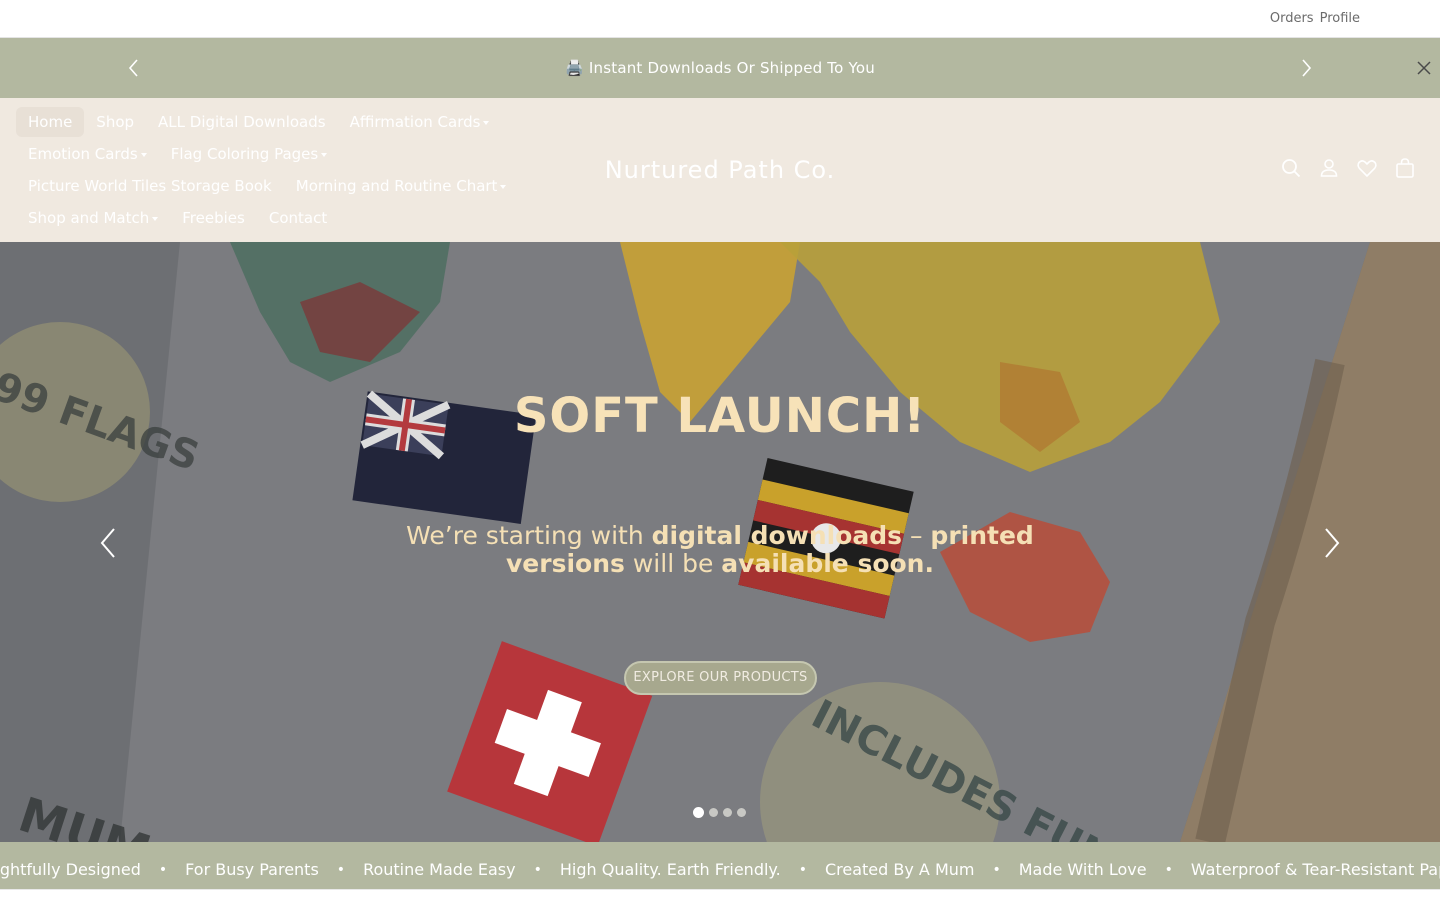  Describe the element at coordinates (108, 543) in the screenshot. I see `slider-prev-arrow-icon` at that location.